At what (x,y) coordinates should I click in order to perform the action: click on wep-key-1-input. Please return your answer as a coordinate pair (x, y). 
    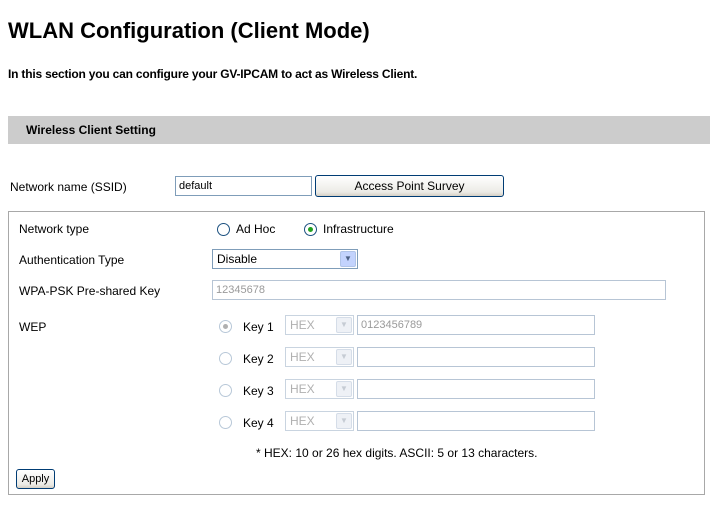
    Looking at the image, I should click on (476, 325).